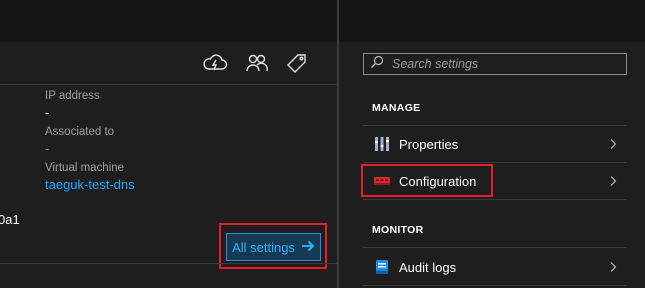  Describe the element at coordinates (72, 105) in the screenshot. I see `ip-address-property: IP address -` at that location.